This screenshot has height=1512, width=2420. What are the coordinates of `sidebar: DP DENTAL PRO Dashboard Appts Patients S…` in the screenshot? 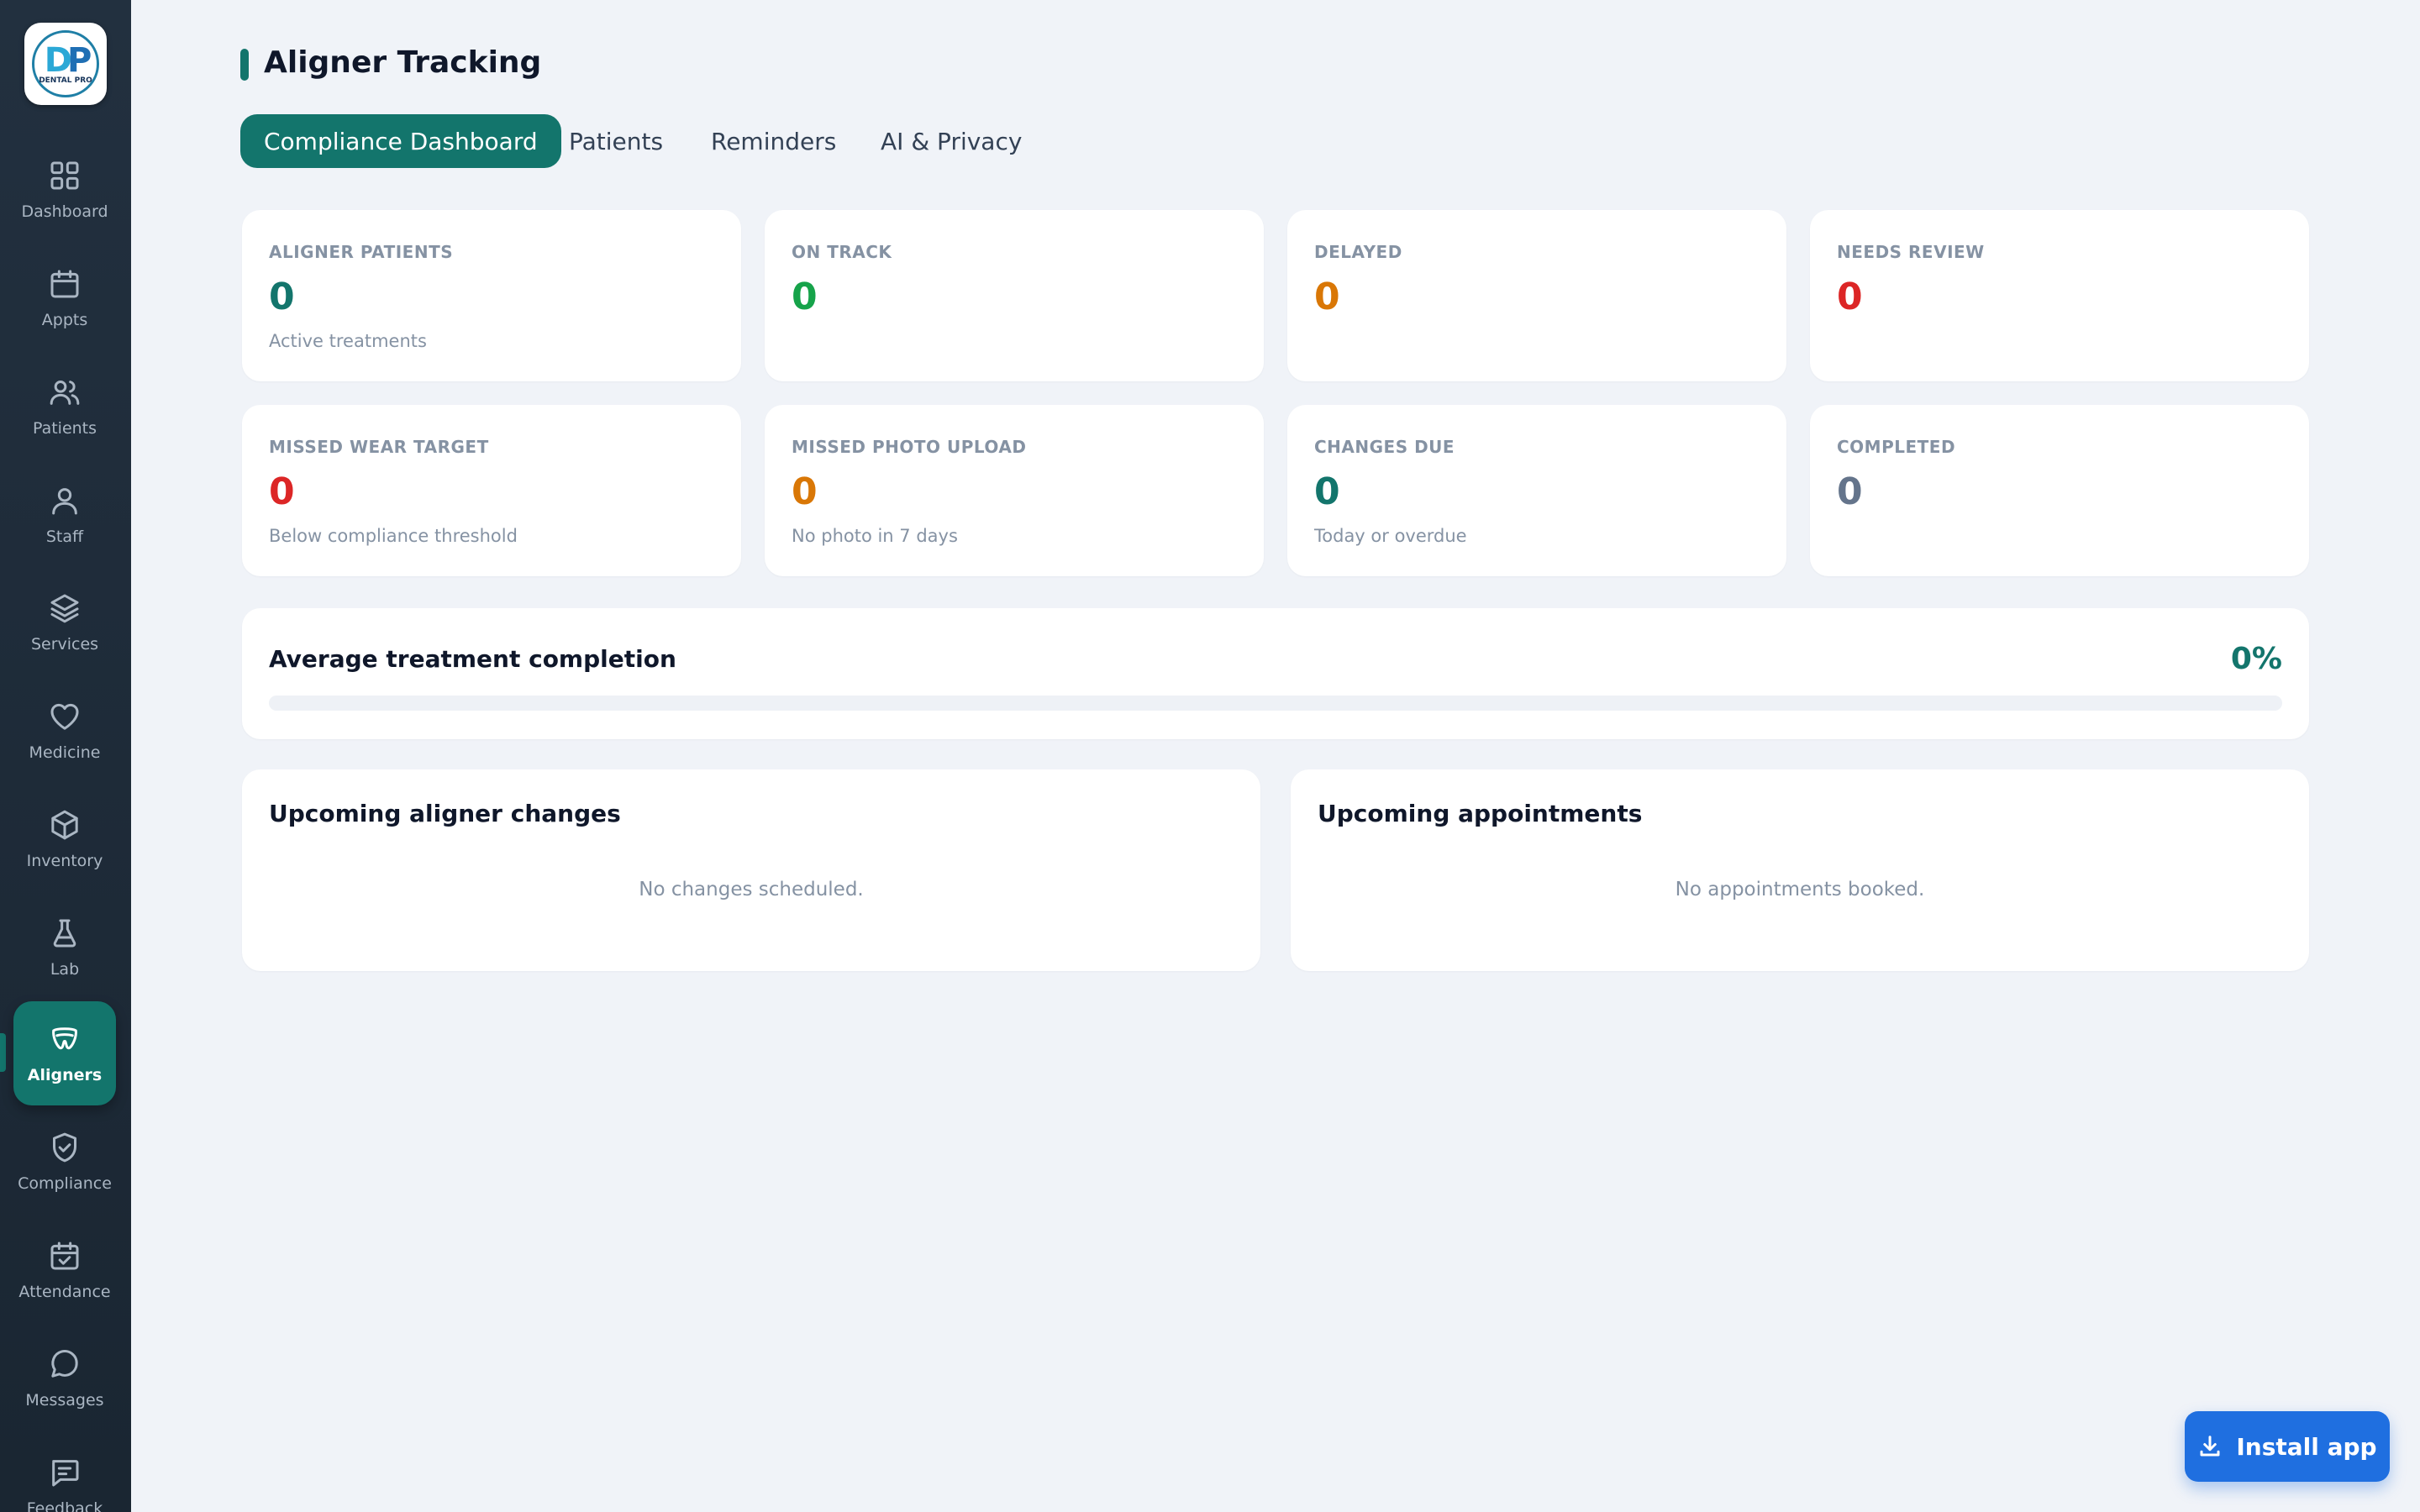 It's located at (65, 756).